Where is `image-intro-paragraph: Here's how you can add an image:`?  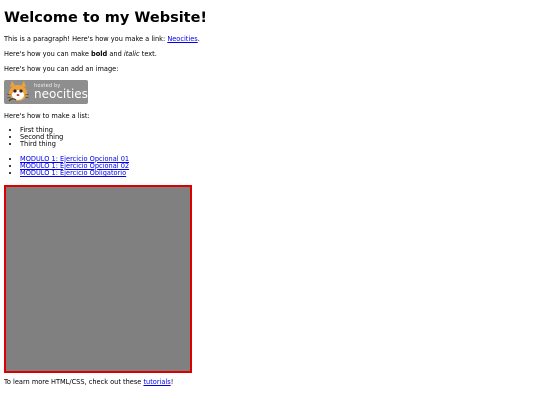
image-intro-paragraph: Here's how you can add an image: is located at coordinates (61, 68).